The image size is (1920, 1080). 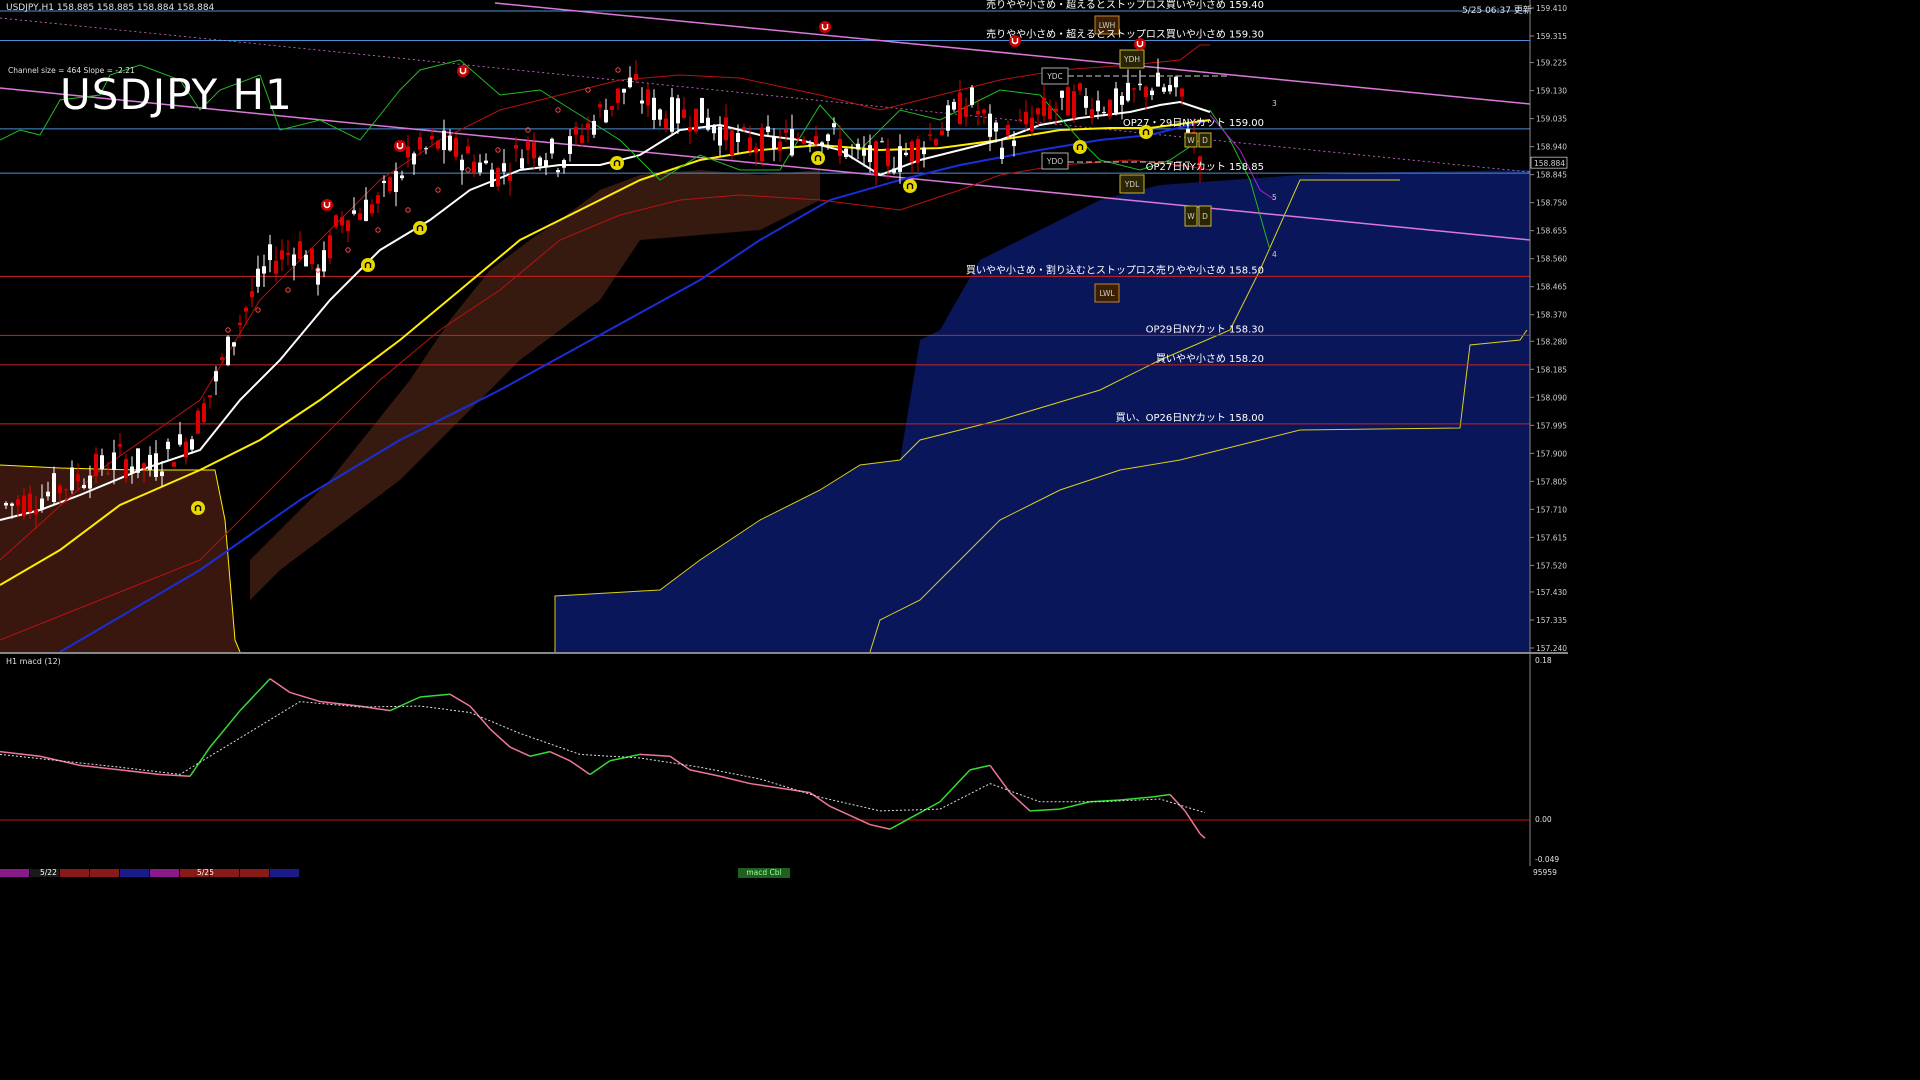 What do you see at coordinates (1551, 91) in the screenshot?
I see `axis-tick-label: 159.130` at bounding box center [1551, 91].